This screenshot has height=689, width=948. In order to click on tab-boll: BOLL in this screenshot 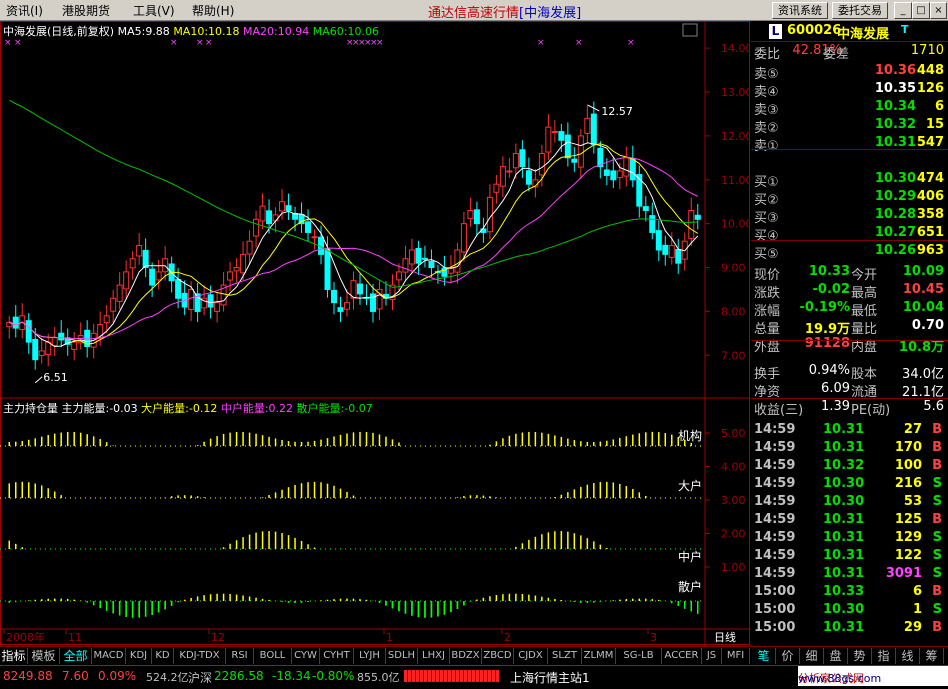, I will do `click(273, 656)`.